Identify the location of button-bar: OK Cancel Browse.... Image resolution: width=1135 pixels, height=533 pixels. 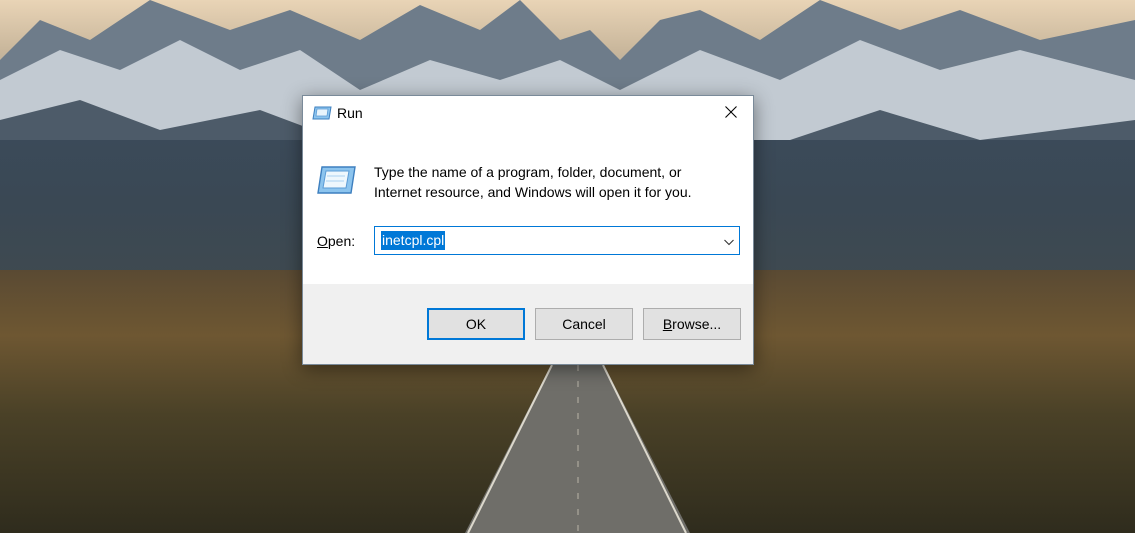
(528, 324).